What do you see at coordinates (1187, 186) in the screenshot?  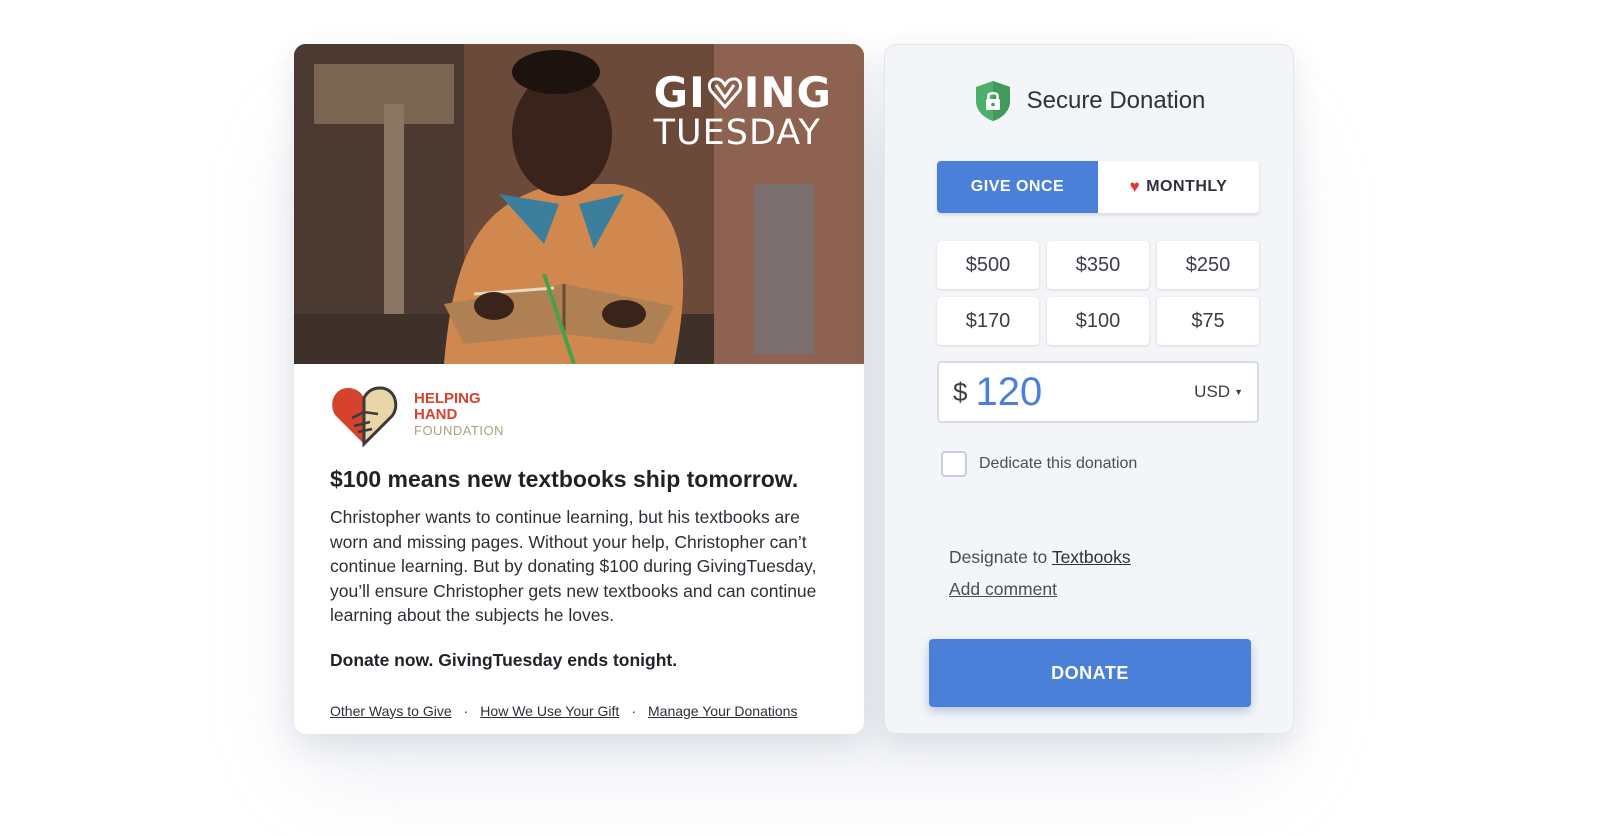 I see `monthly-label: MONTHLY` at bounding box center [1187, 186].